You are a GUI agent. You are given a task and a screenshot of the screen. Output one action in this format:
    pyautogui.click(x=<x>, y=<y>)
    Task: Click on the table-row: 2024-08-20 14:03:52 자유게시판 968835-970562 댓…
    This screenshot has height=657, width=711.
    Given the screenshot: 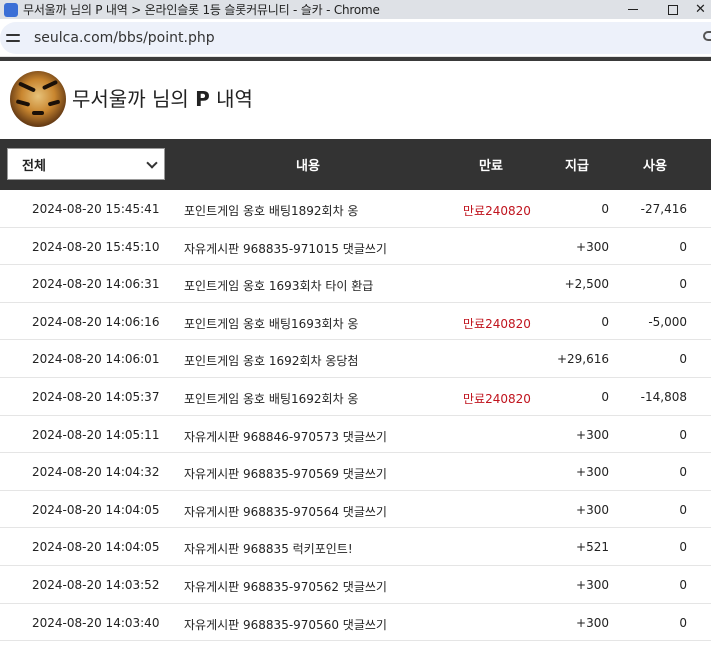 What is the action you would take?
    pyautogui.click(x=355, y=585)
    